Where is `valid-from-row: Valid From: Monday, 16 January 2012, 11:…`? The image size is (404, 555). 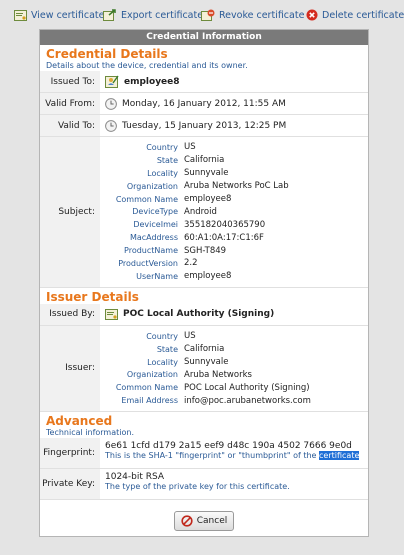 valid-from-row: Valid From: Monday, 16 January 2012, 11:… is located at coordinates (204, 104).